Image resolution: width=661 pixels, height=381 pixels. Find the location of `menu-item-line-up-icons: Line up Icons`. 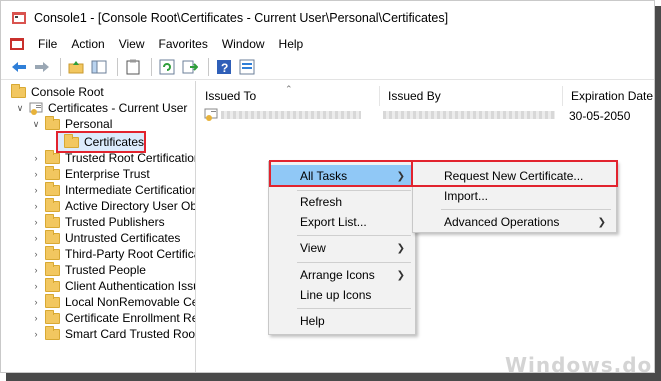

menu-item-line-up-icons: Line up Icons is located at coordinates (342, 295).